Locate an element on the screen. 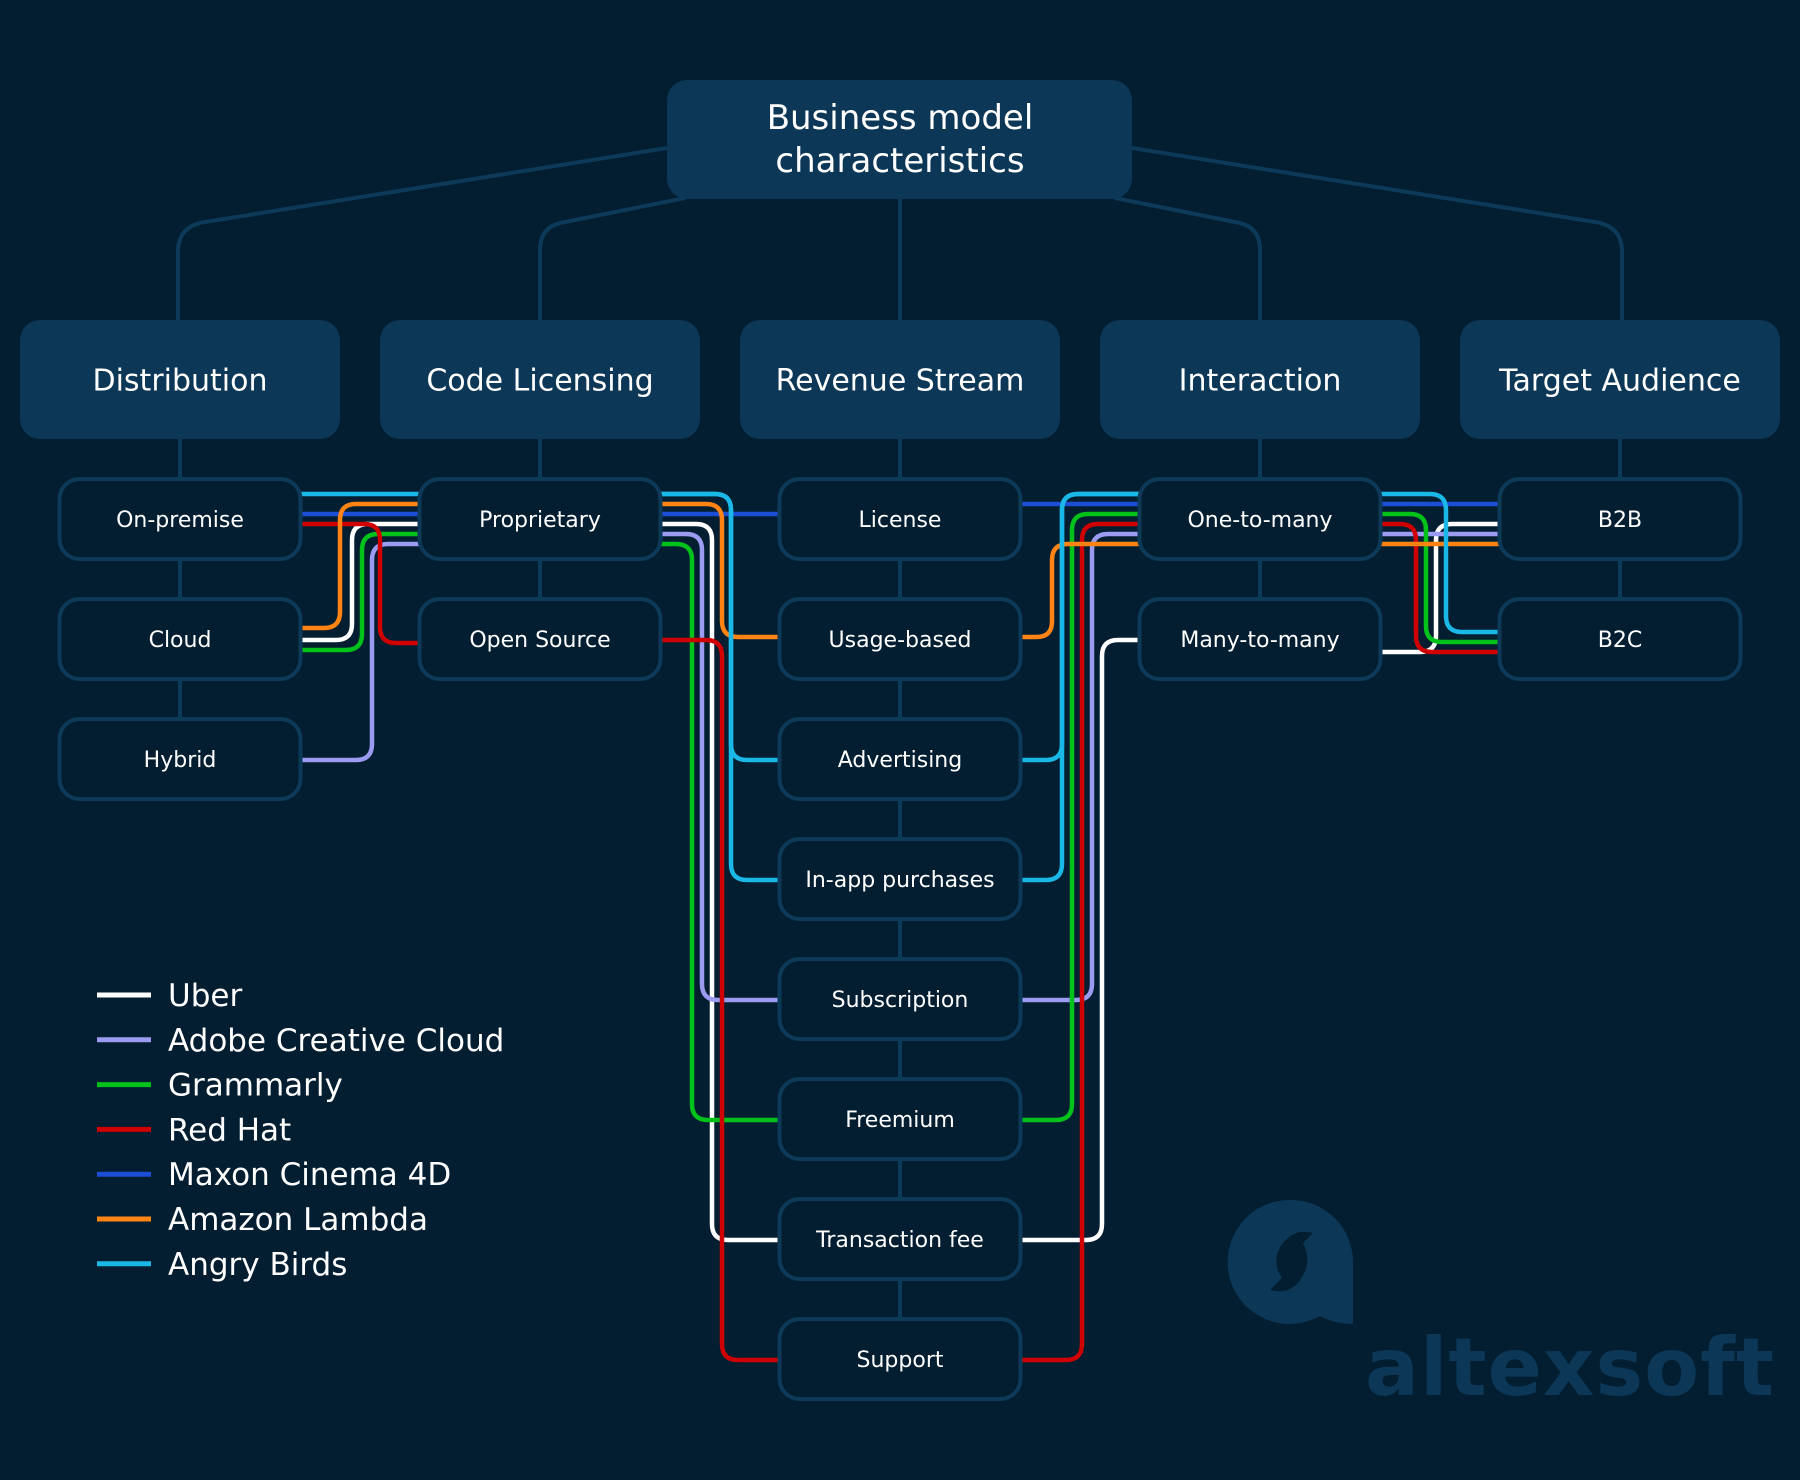 The height and width of the screenshot is (1480, 1800). root-node: Business model characteristics is located at coordinates (899, 139).